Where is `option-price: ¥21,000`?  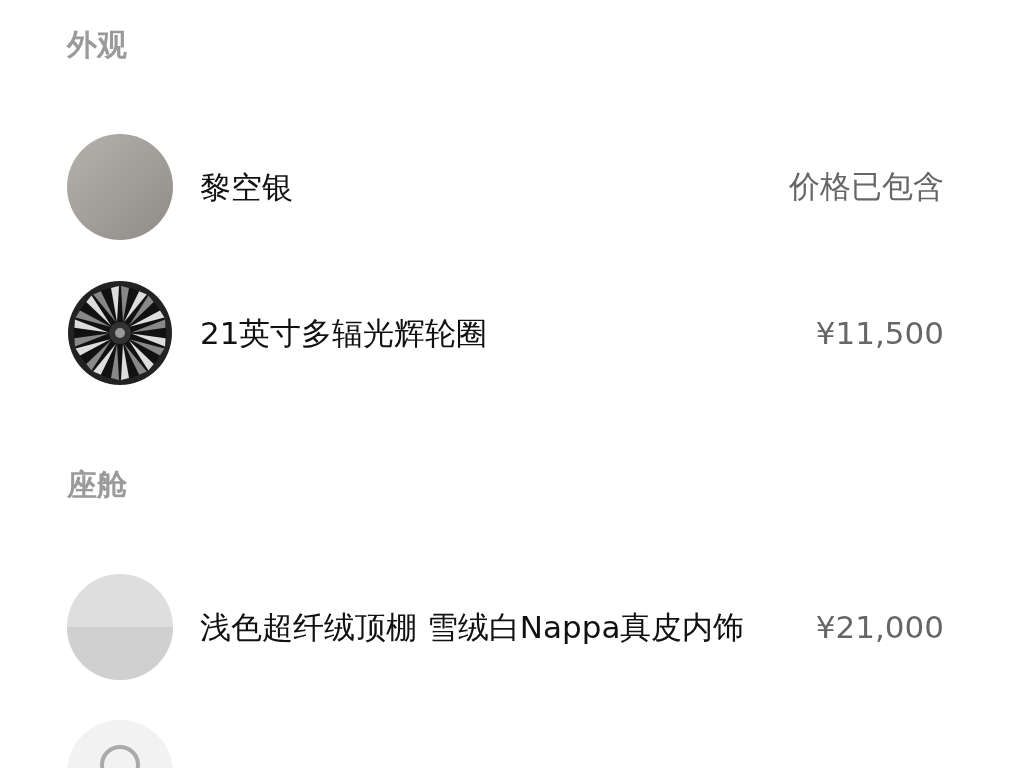 option-price: ¥21,000 is located at coordinates (879, 627).